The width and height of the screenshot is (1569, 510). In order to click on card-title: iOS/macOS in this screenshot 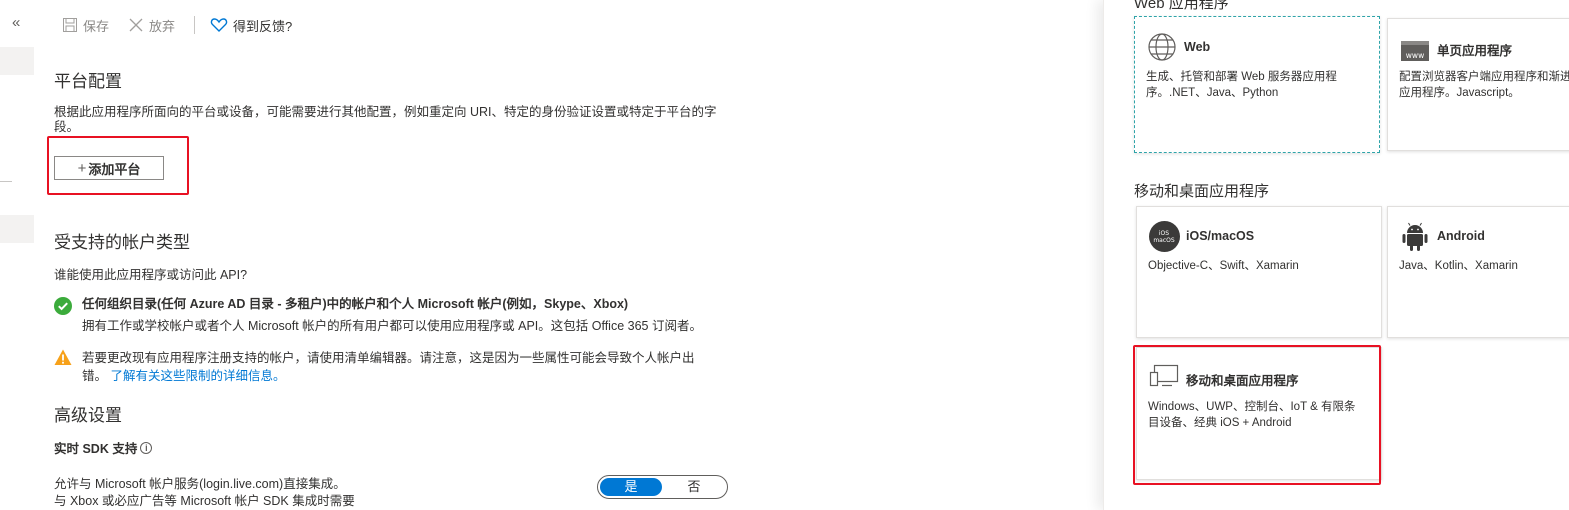, I will do `click(1220, 236)`.